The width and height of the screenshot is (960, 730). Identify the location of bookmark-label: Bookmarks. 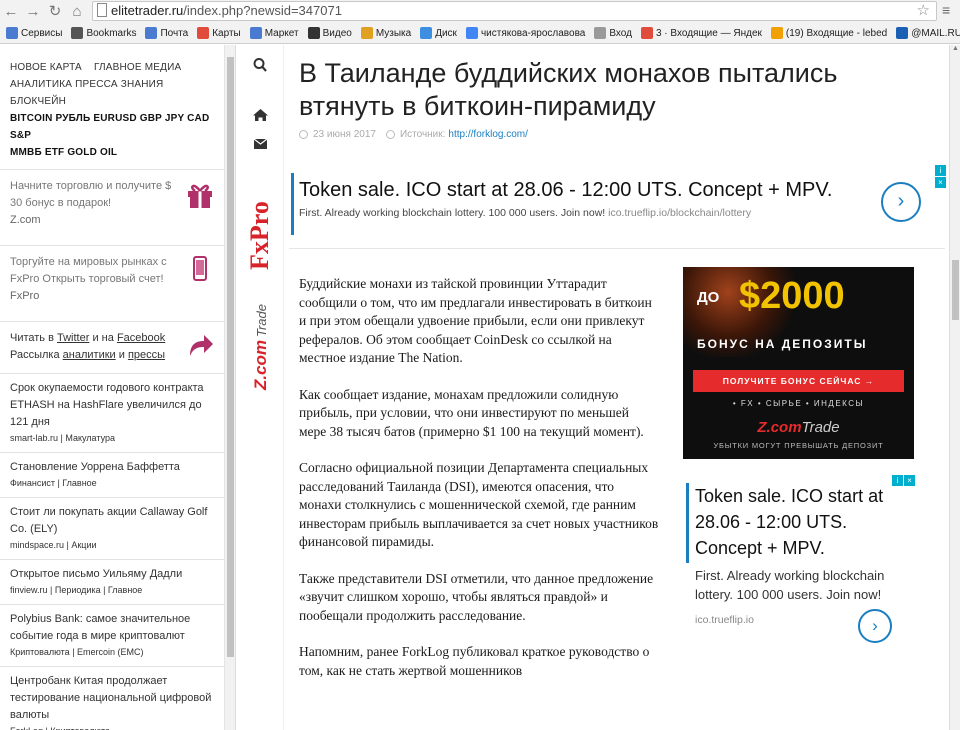
(111, 33).